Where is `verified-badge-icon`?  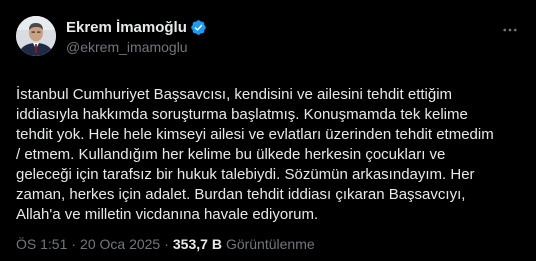
verified-badge-icon is located at coordinates (198, 27).